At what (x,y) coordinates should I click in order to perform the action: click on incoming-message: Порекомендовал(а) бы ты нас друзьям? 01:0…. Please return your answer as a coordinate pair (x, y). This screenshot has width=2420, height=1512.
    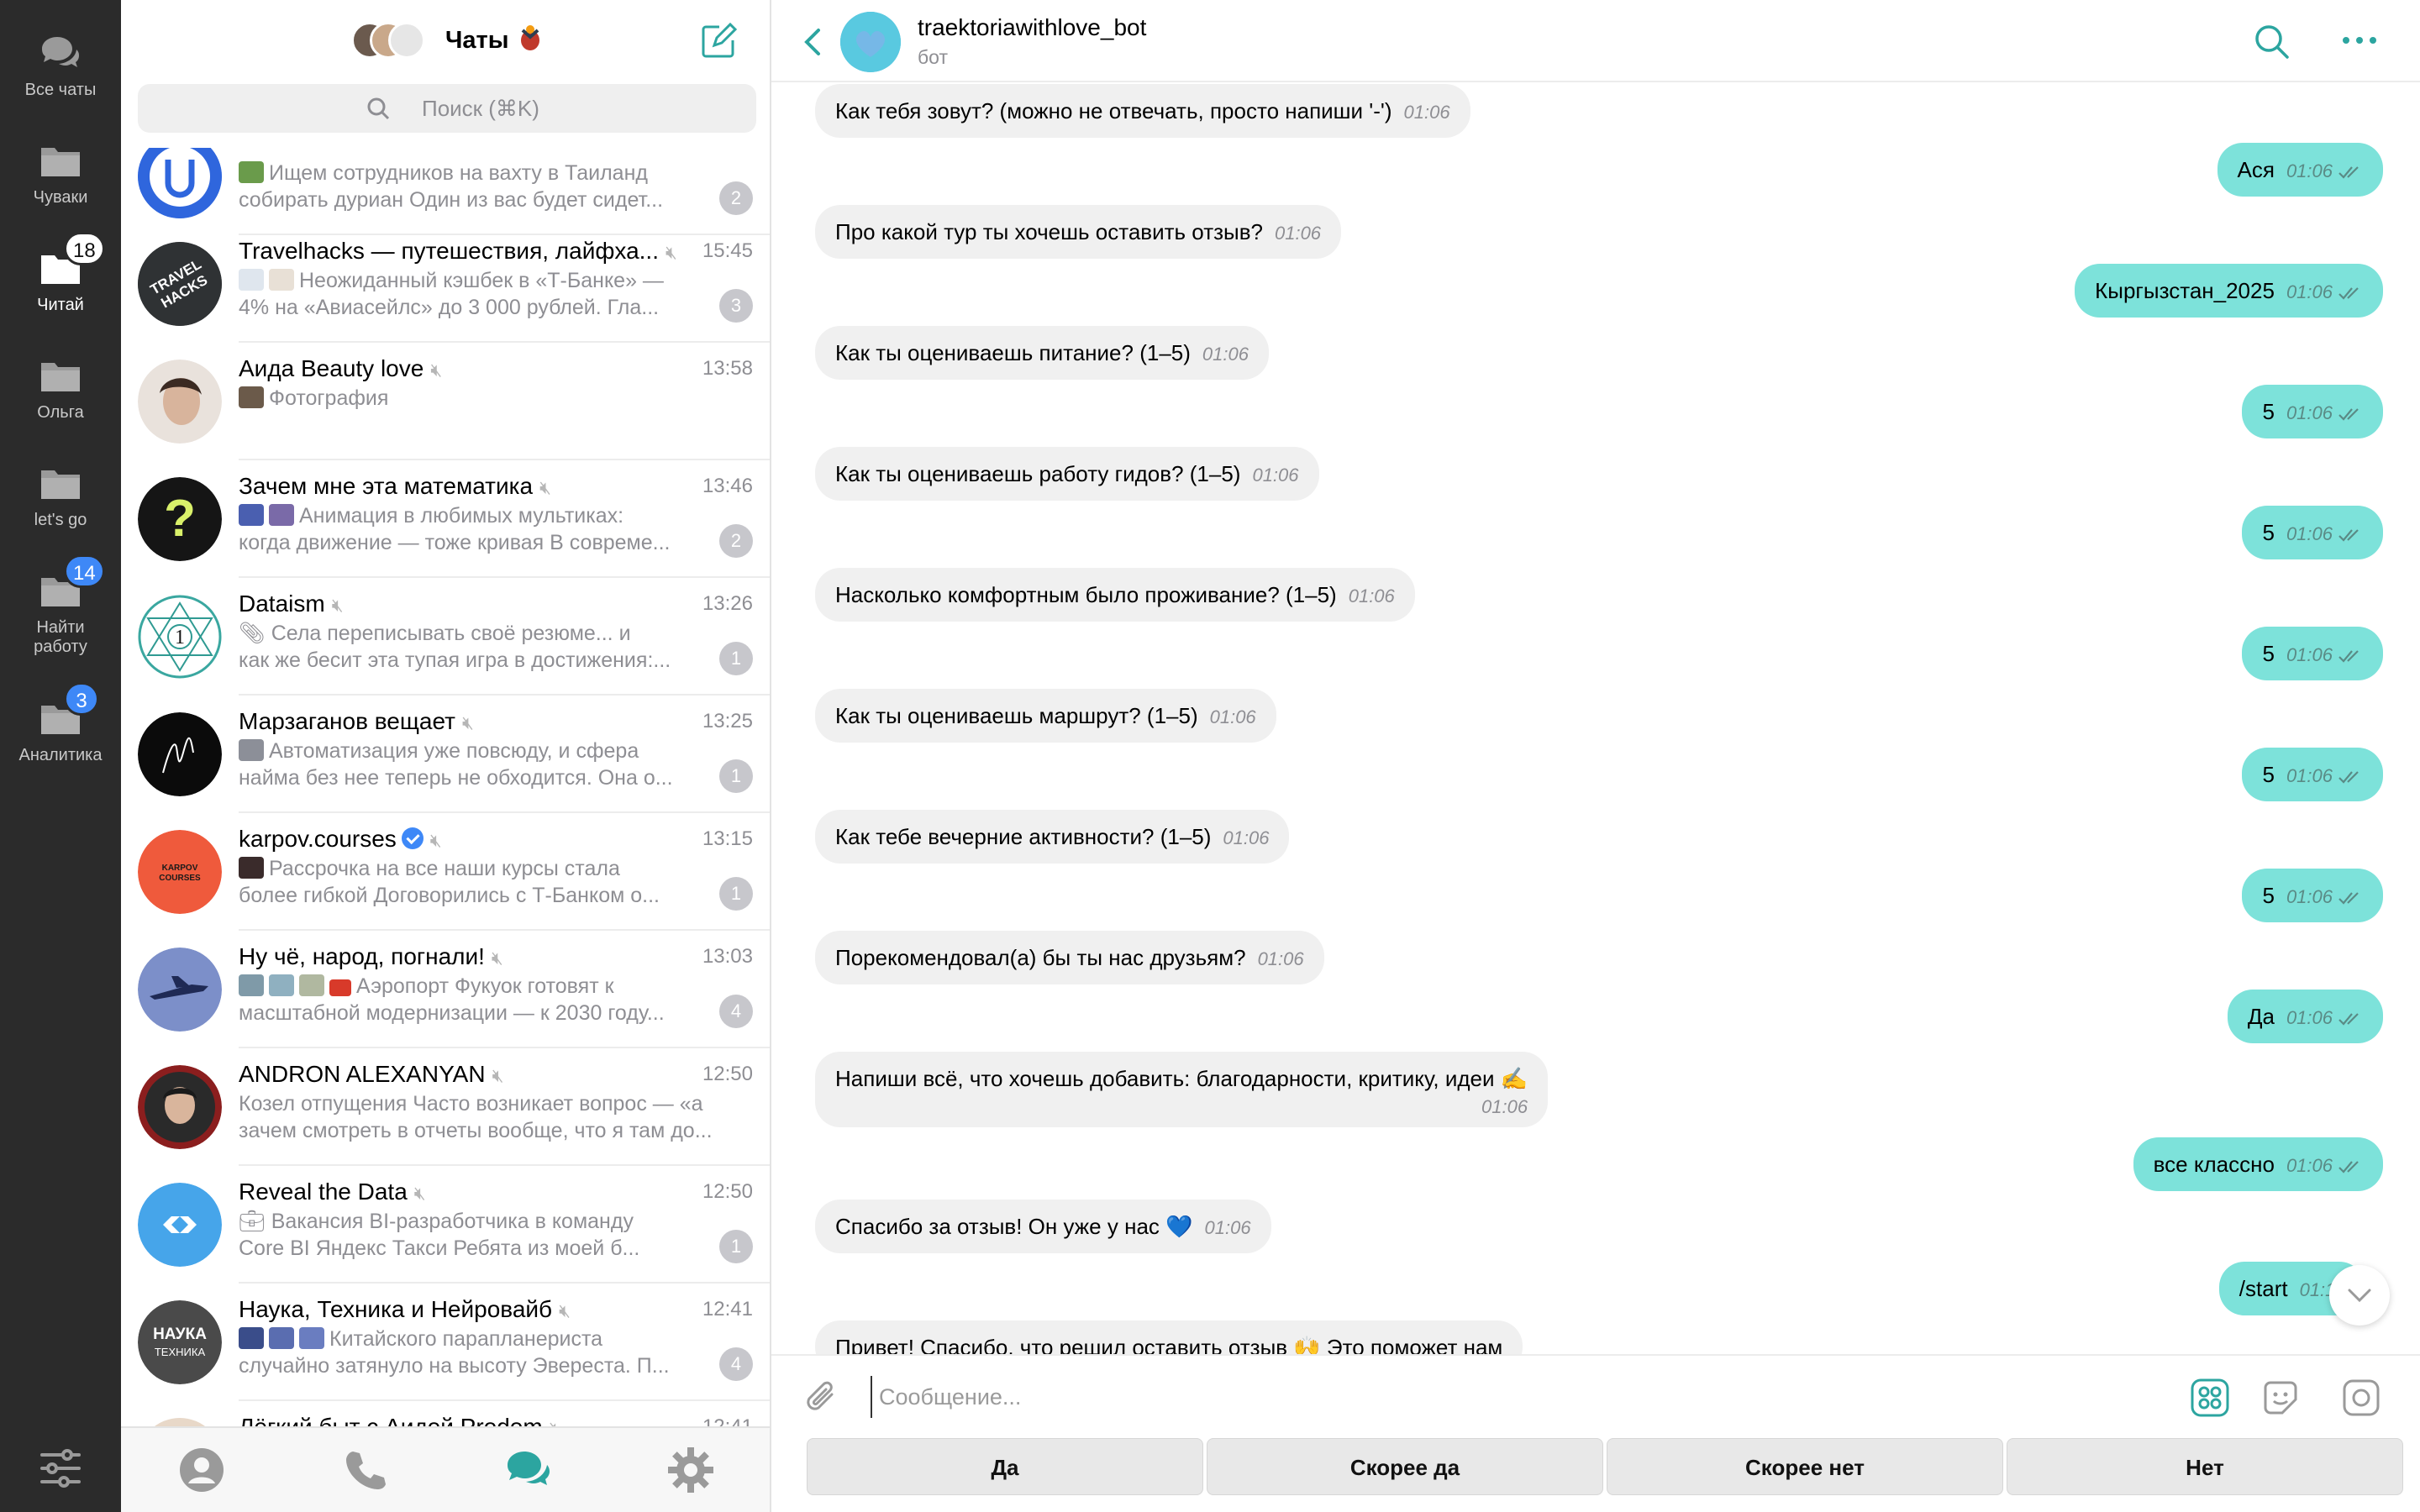
    Looking at the image, I should click on (1070, 957).